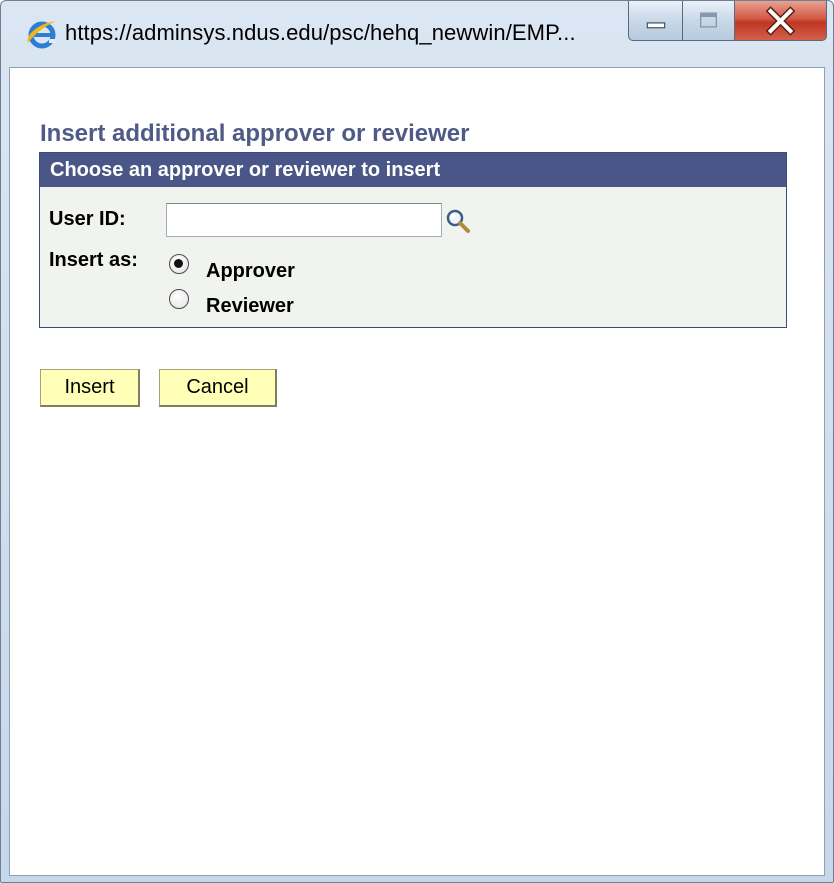  I want to click on ie-icon, so click(41, 35).